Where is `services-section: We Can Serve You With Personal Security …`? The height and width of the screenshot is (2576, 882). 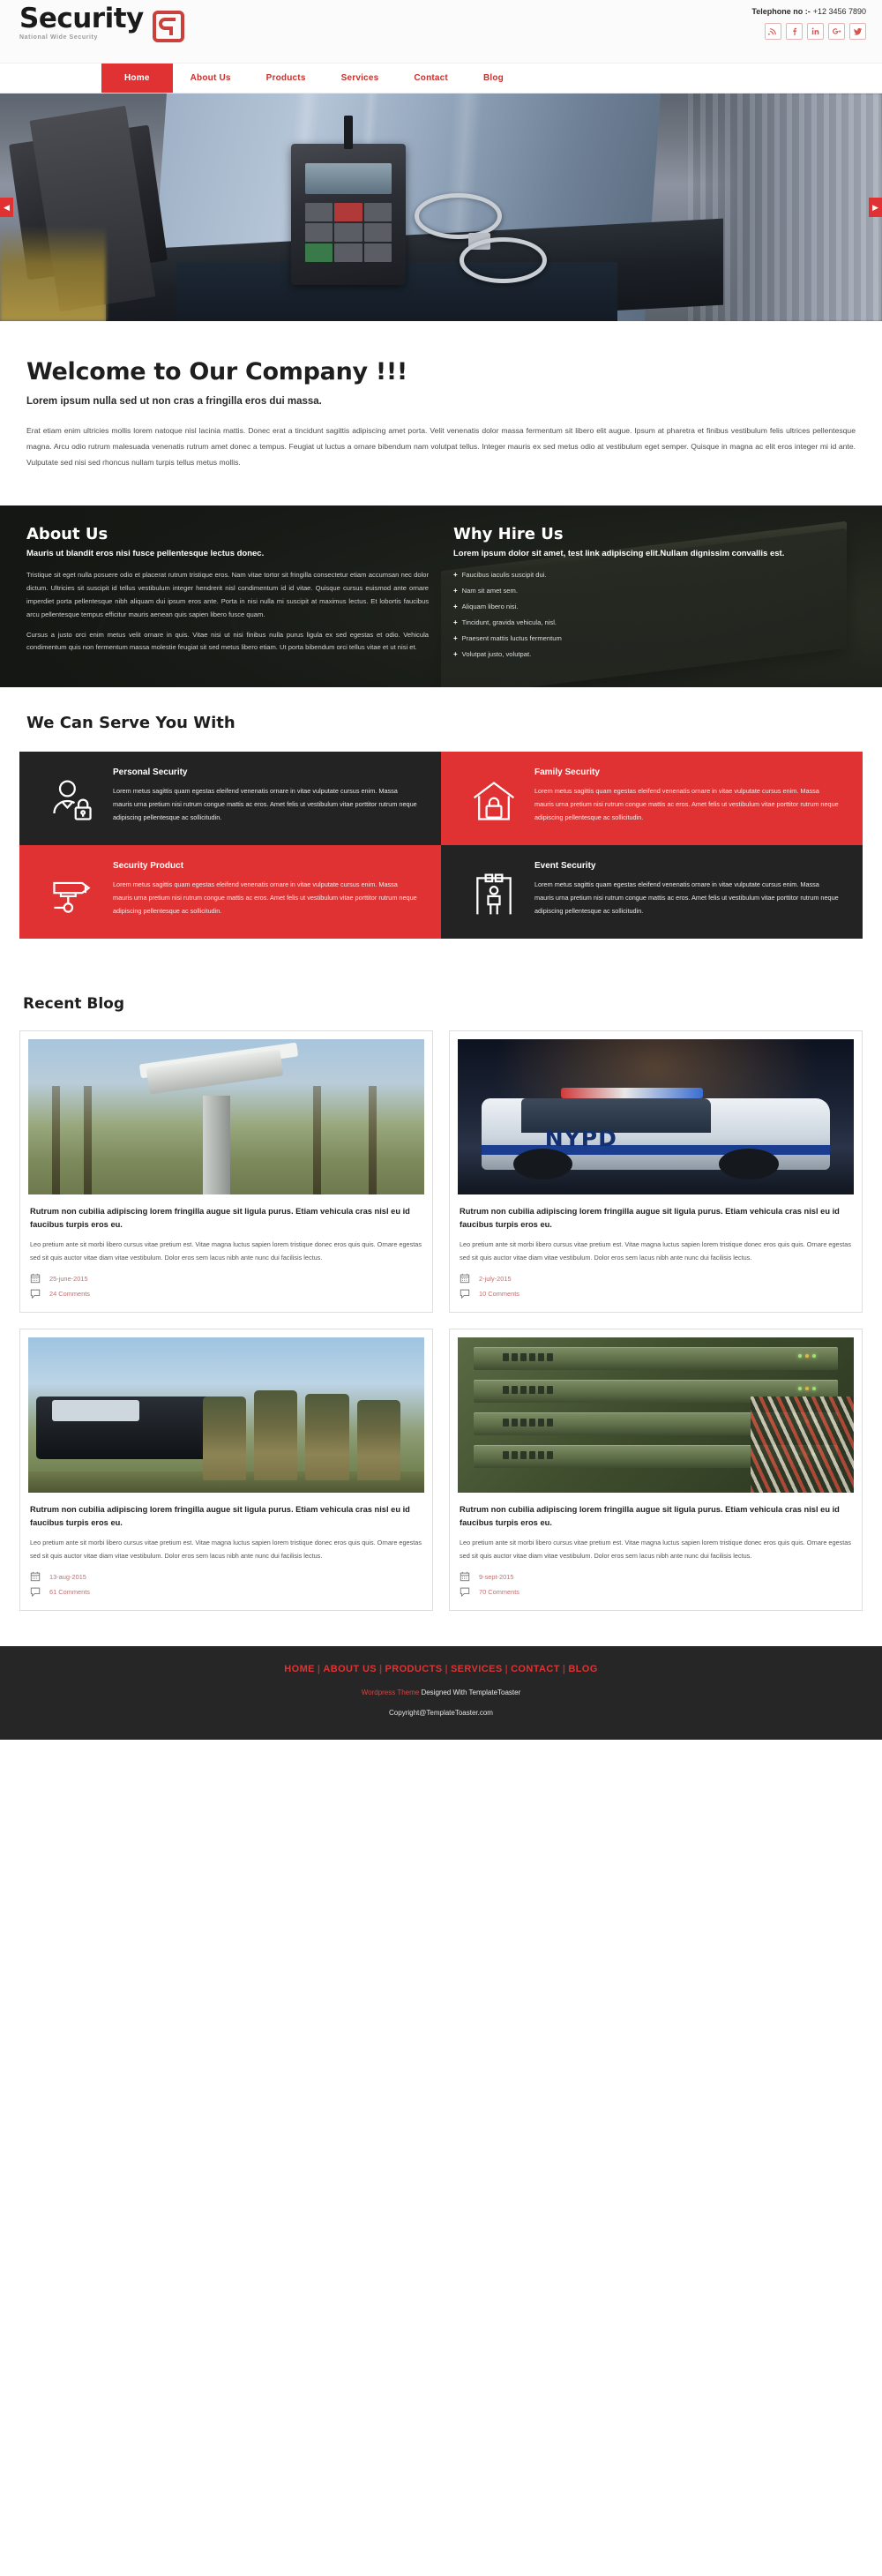 services-section: We Can Serve You With Personal Security … is located at coordinates (441, 834).